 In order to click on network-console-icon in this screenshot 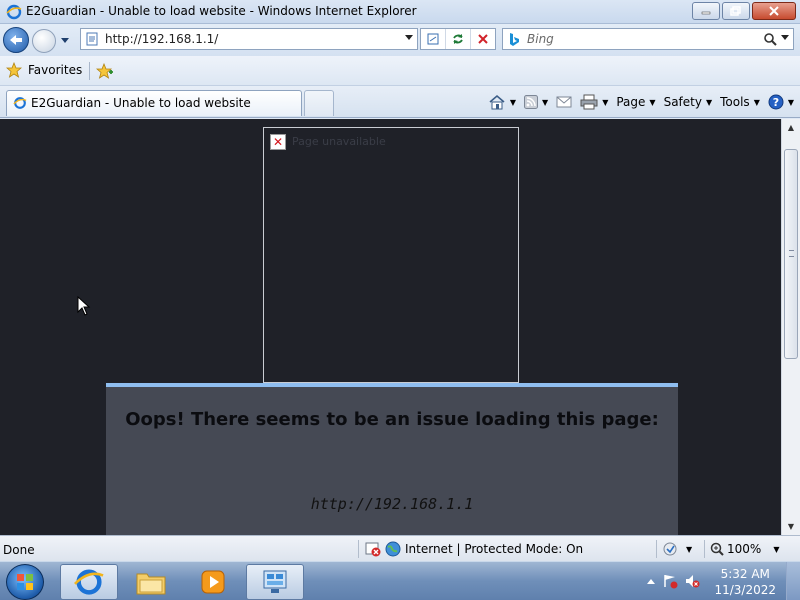, I will do `click(275, 581)`.